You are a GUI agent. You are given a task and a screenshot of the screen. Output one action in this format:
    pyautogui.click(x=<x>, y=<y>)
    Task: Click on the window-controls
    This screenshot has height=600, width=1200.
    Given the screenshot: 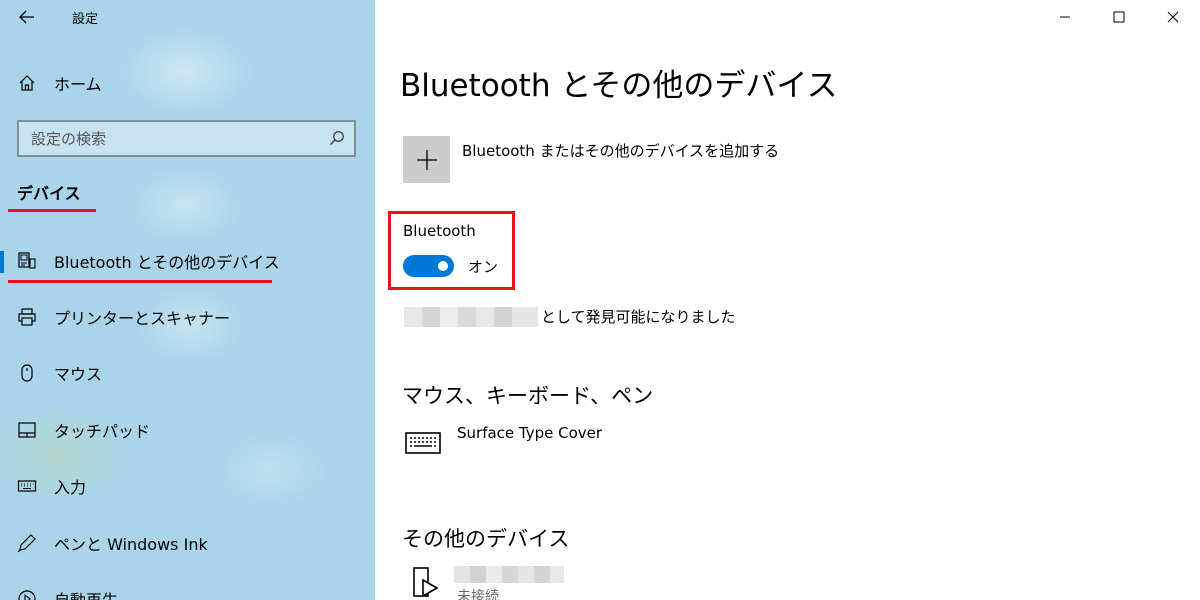 What is the action you would take?
    pyautogui.click(x=1119, y=17)
    